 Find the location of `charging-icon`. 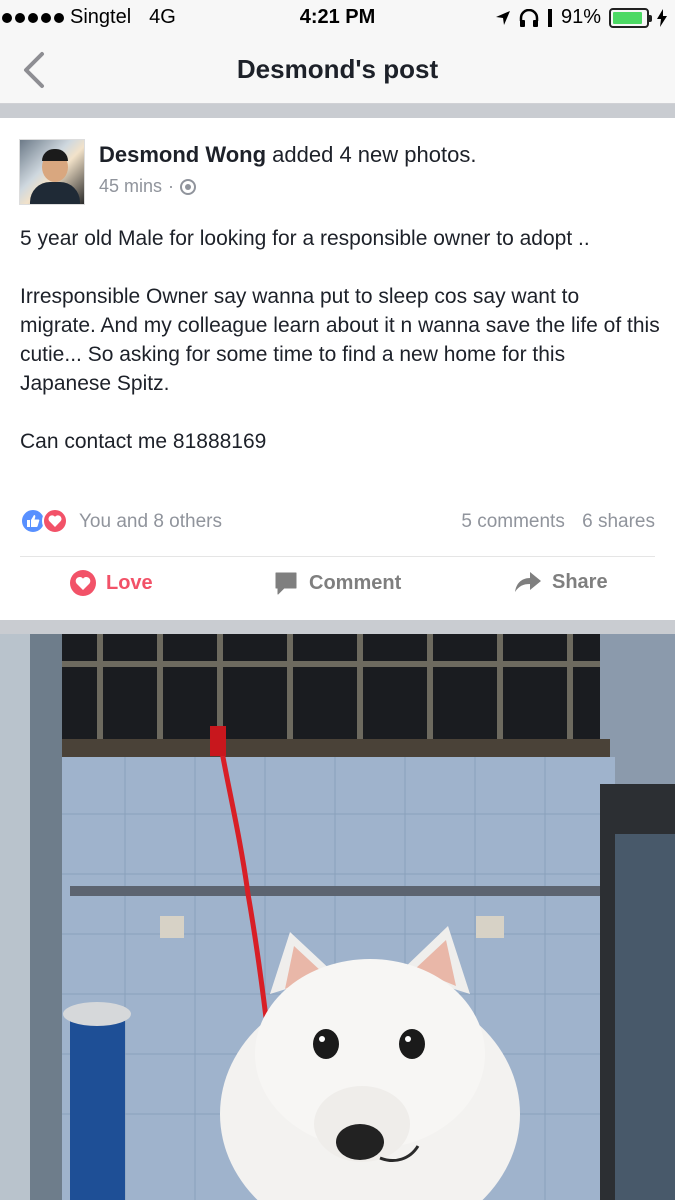

charging-icon is located at coordinates (662, 17).